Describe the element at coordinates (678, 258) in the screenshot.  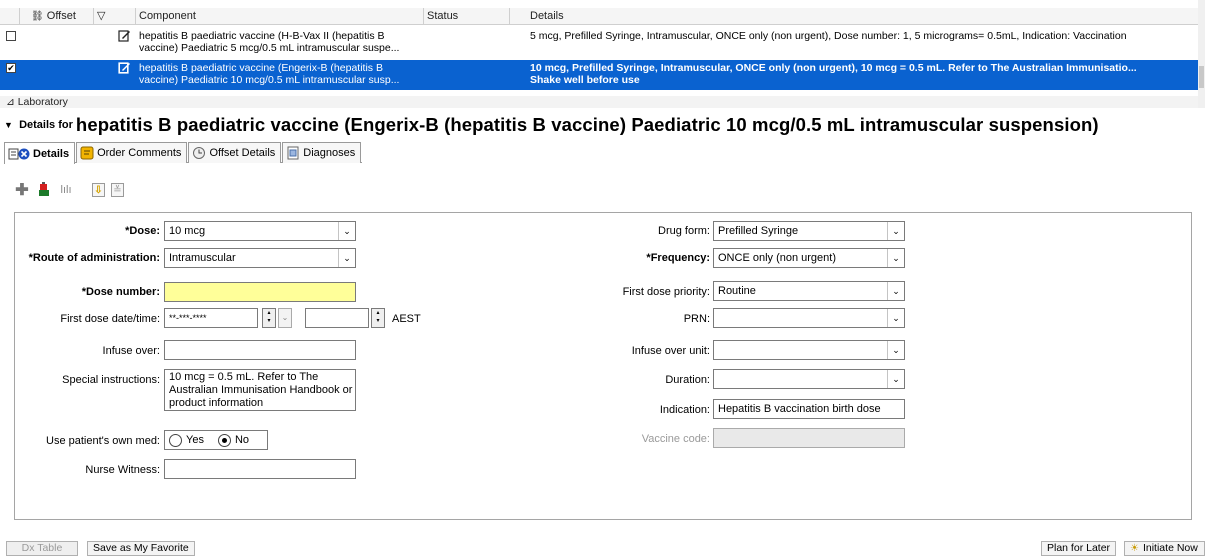
I see `frequency-label: *Frequency:` at that location.